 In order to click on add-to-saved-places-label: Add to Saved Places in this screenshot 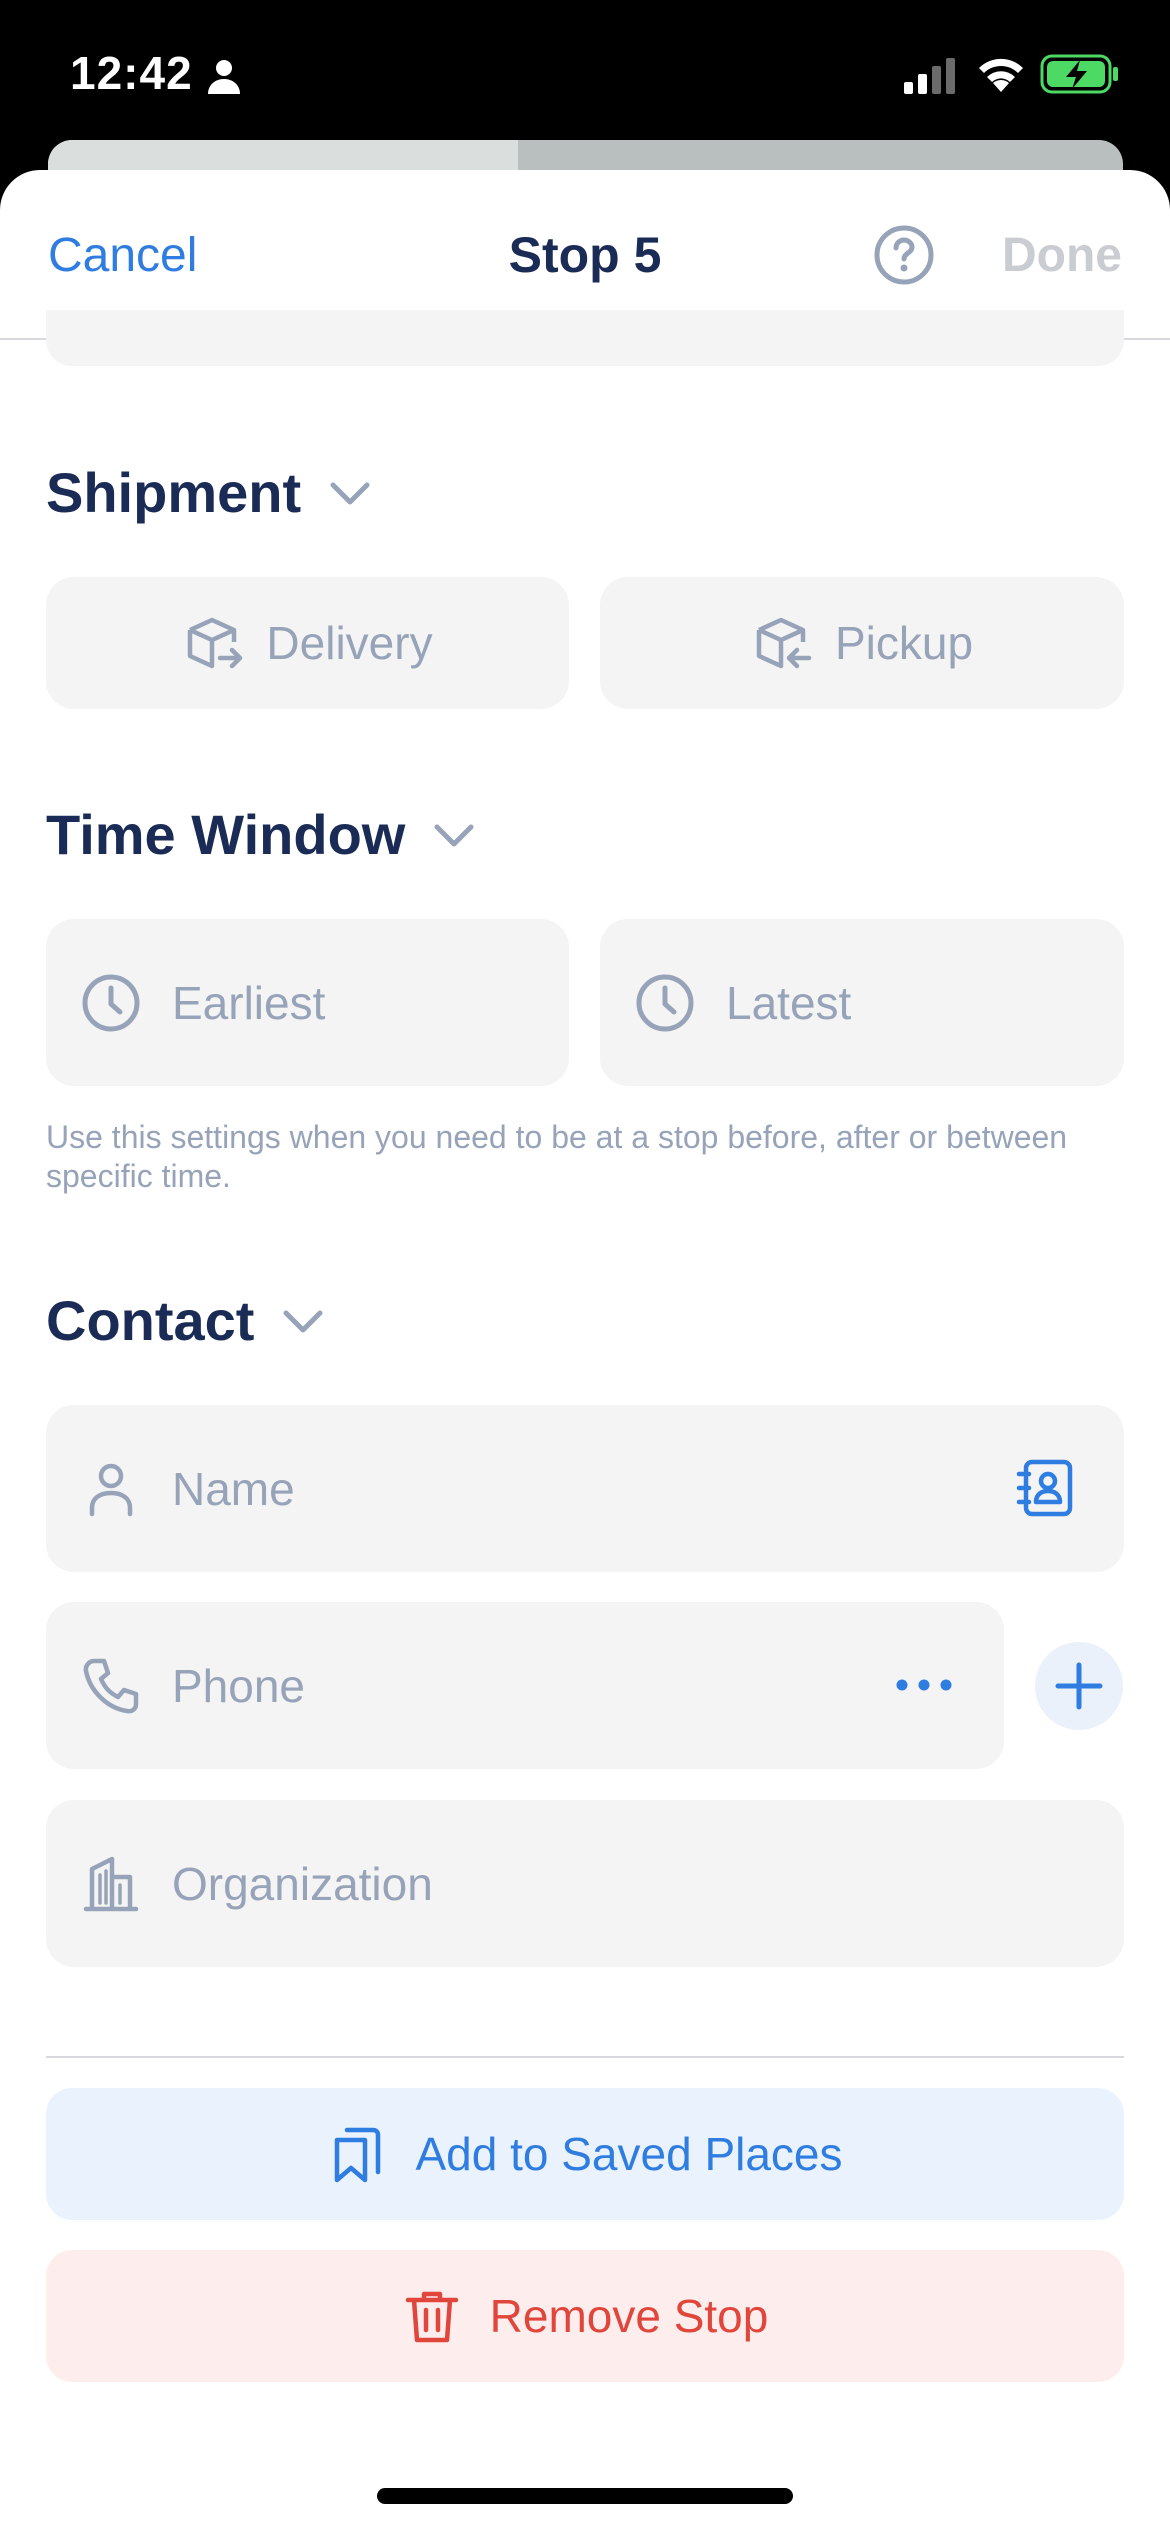, I will do `click(629, 2154)`.